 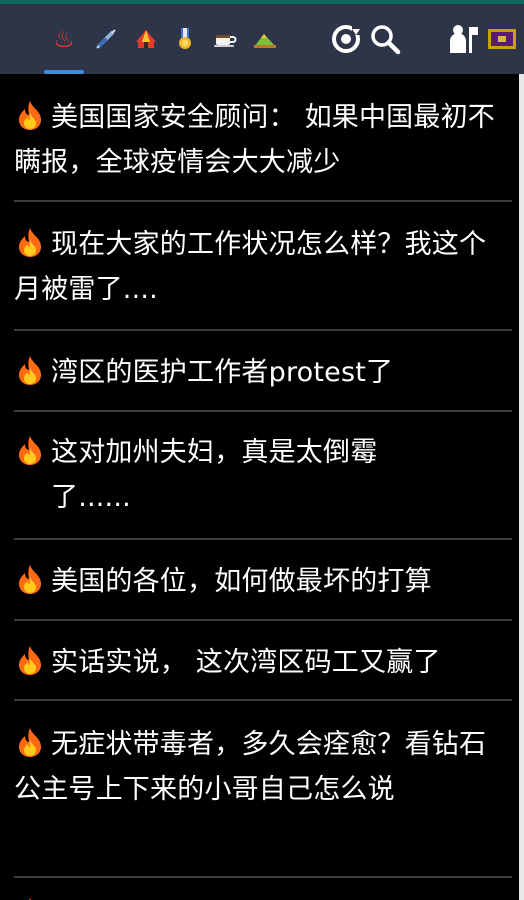 I want to click on list-item: 无症状带毒者，多久会痊愈？看钻石公主号上下来的小哥自己怎么说, so click(x=263, y=767).